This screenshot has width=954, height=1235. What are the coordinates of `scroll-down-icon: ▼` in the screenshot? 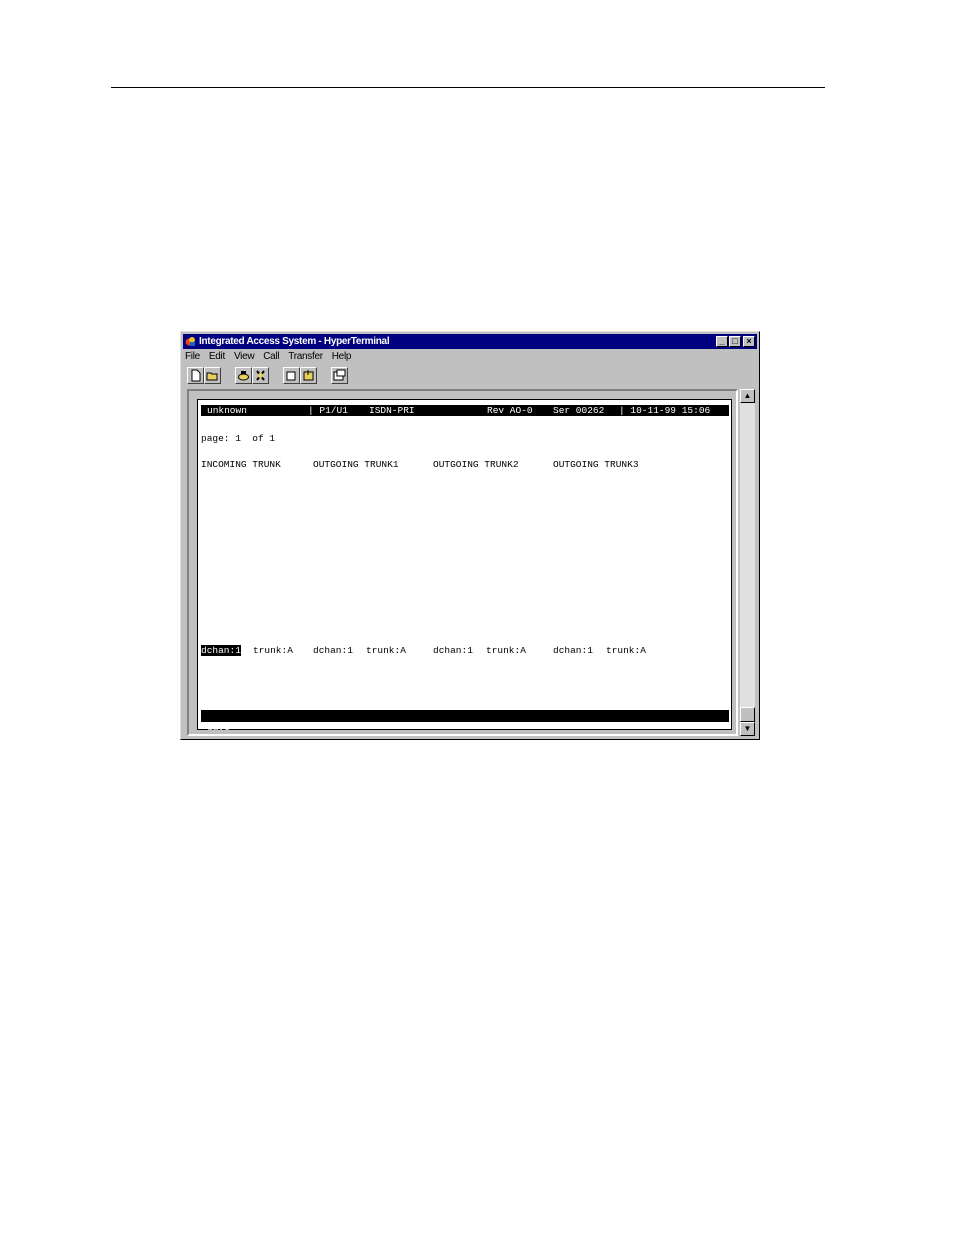 It's located at (747, 729).